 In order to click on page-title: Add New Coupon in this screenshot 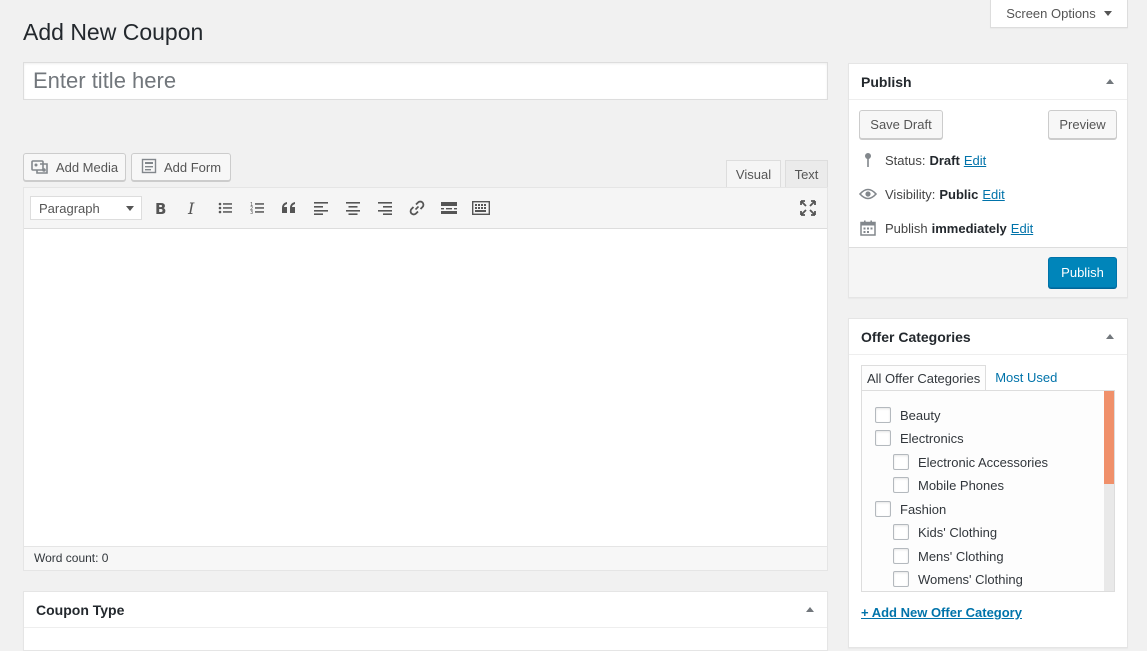, I will do `click(113, 32)`.